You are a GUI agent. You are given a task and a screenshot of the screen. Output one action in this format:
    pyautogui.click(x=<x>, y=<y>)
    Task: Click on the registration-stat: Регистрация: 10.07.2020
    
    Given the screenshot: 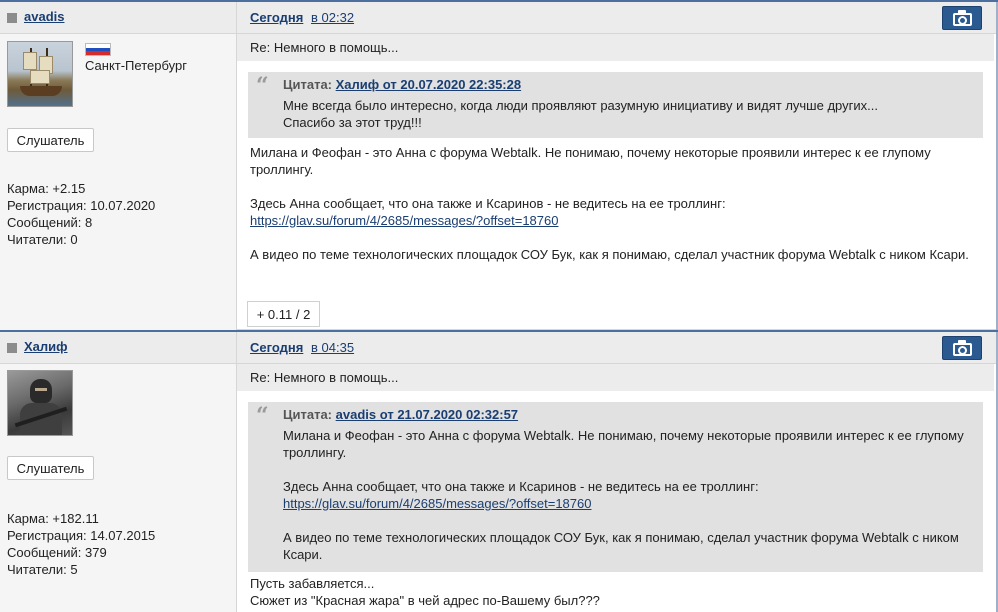 What is the action you would take?
    pyautogui.click(x=81, y=205)
    